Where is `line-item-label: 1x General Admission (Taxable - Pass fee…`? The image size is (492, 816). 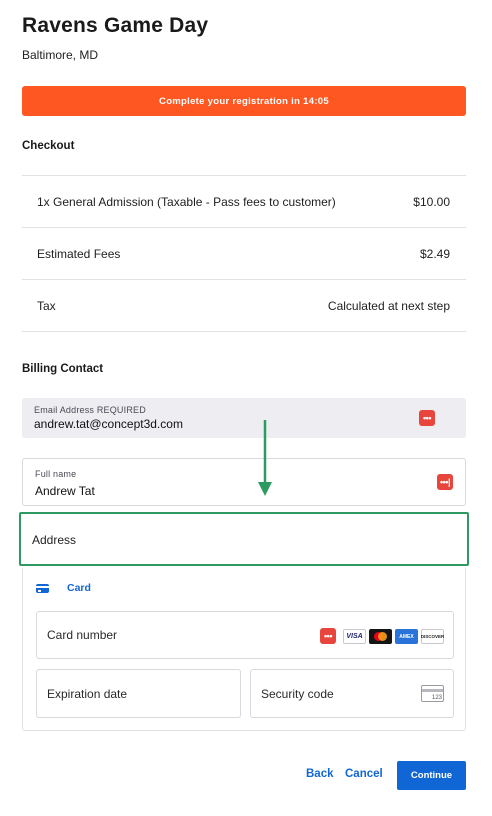 line-item-label: 1x General Admission (Taxable - Pass fee… is located at coordinates (186, 201).